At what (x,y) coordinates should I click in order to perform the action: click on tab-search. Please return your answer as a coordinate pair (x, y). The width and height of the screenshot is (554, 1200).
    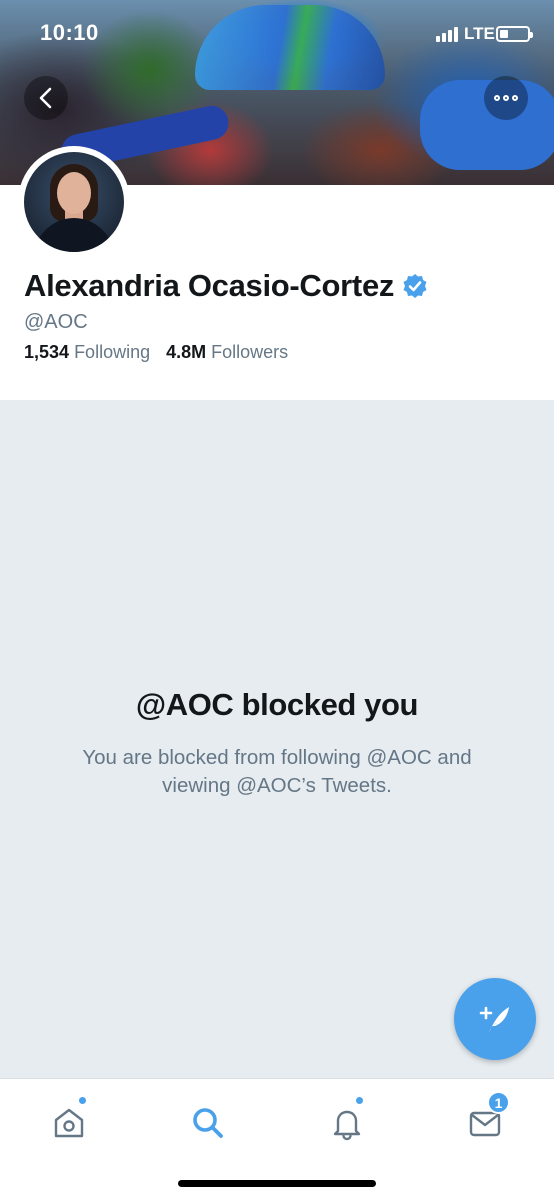
    Looking at the image, I should click on (208, 1123).